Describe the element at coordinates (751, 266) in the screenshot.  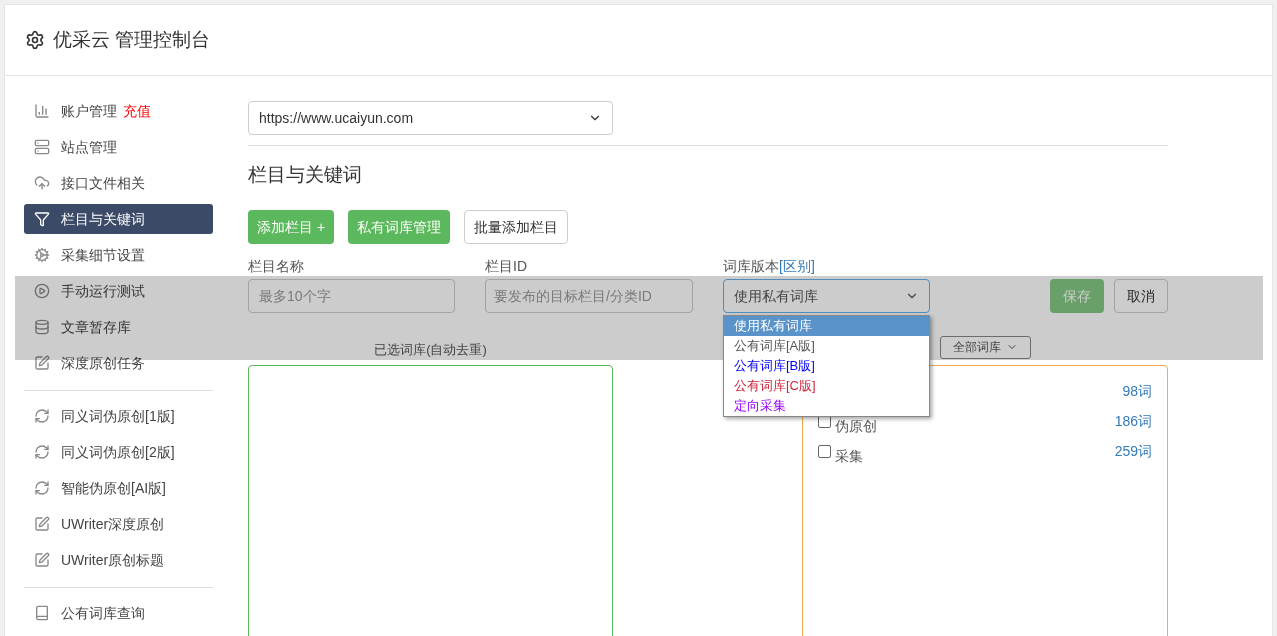
I see `field-label: 词库版本` at that location.